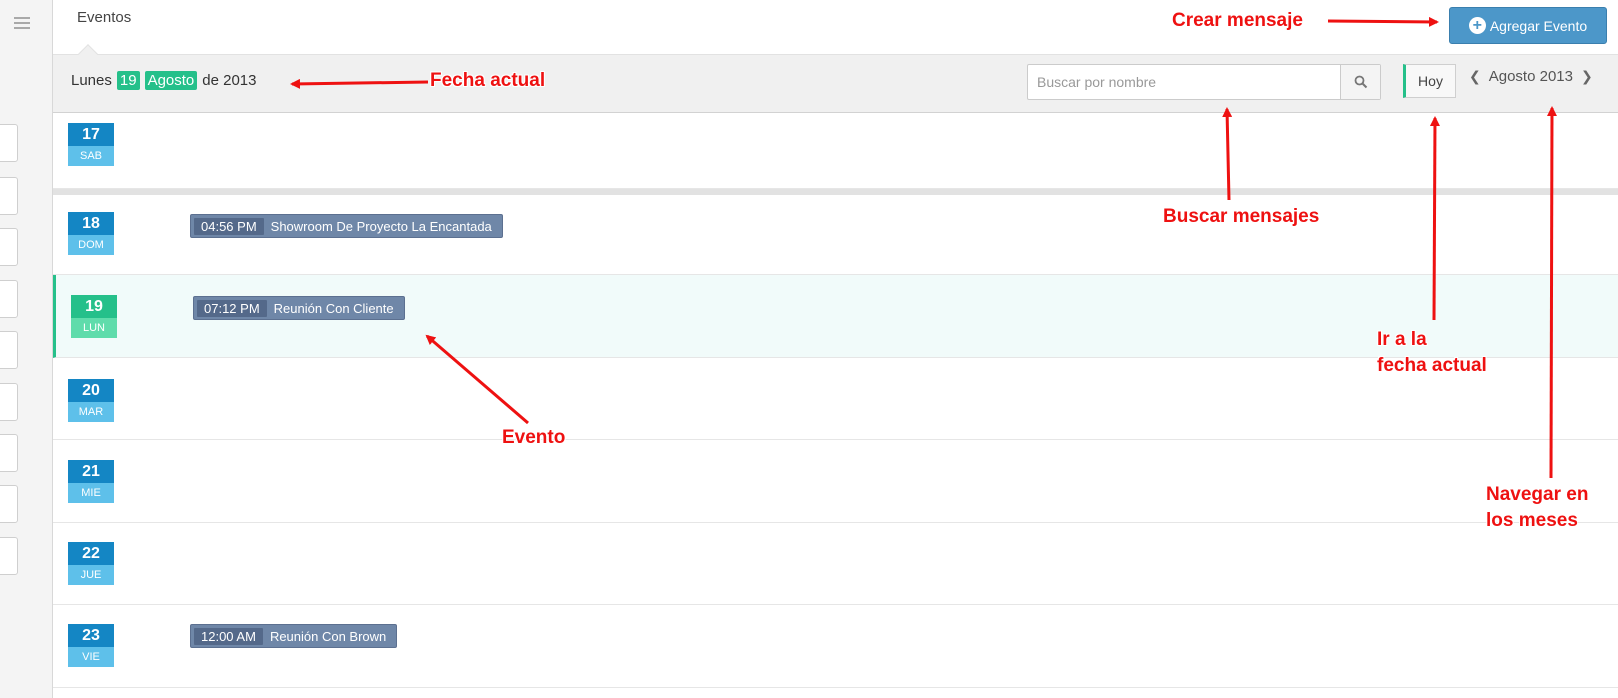 The image size is (1618, 698). What do you see at coordinates (1241, 216) in the screenshot?
I see `annotation-search: Buscar mensajes` at bounding box center [1241, 216].